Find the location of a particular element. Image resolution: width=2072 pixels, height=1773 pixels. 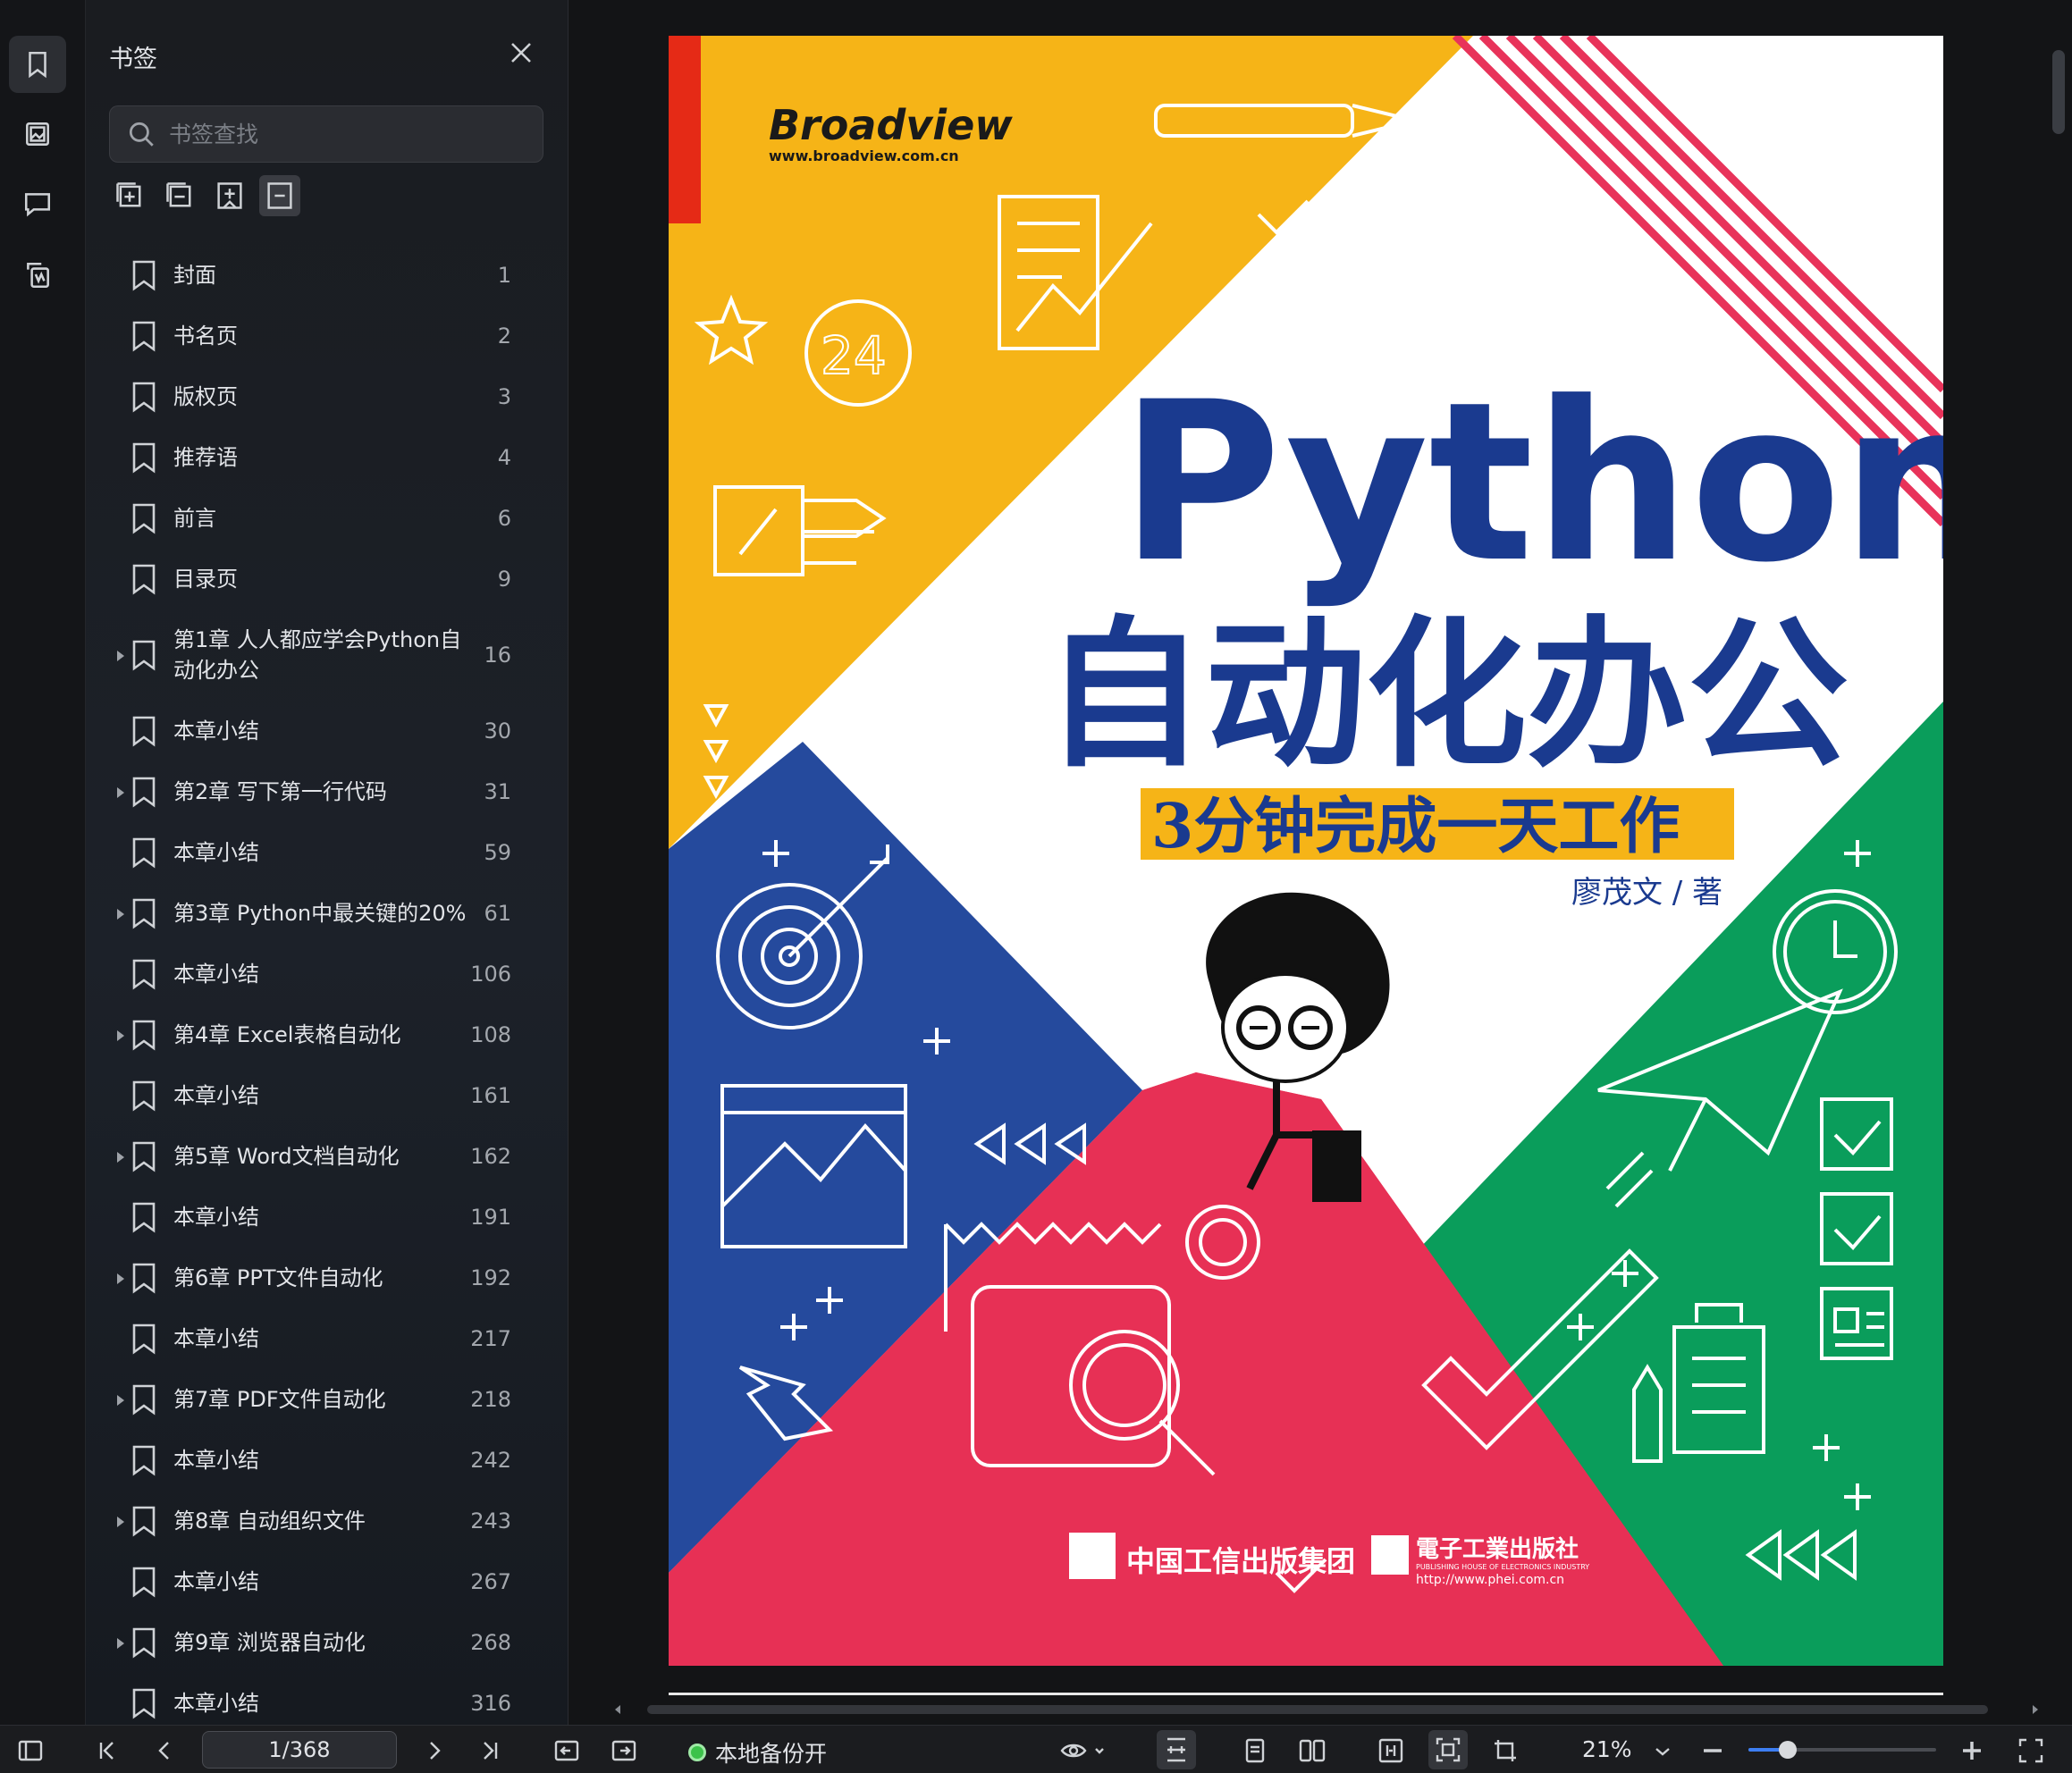

view-mode-dropdown is located at coordinates (1085, 1751).